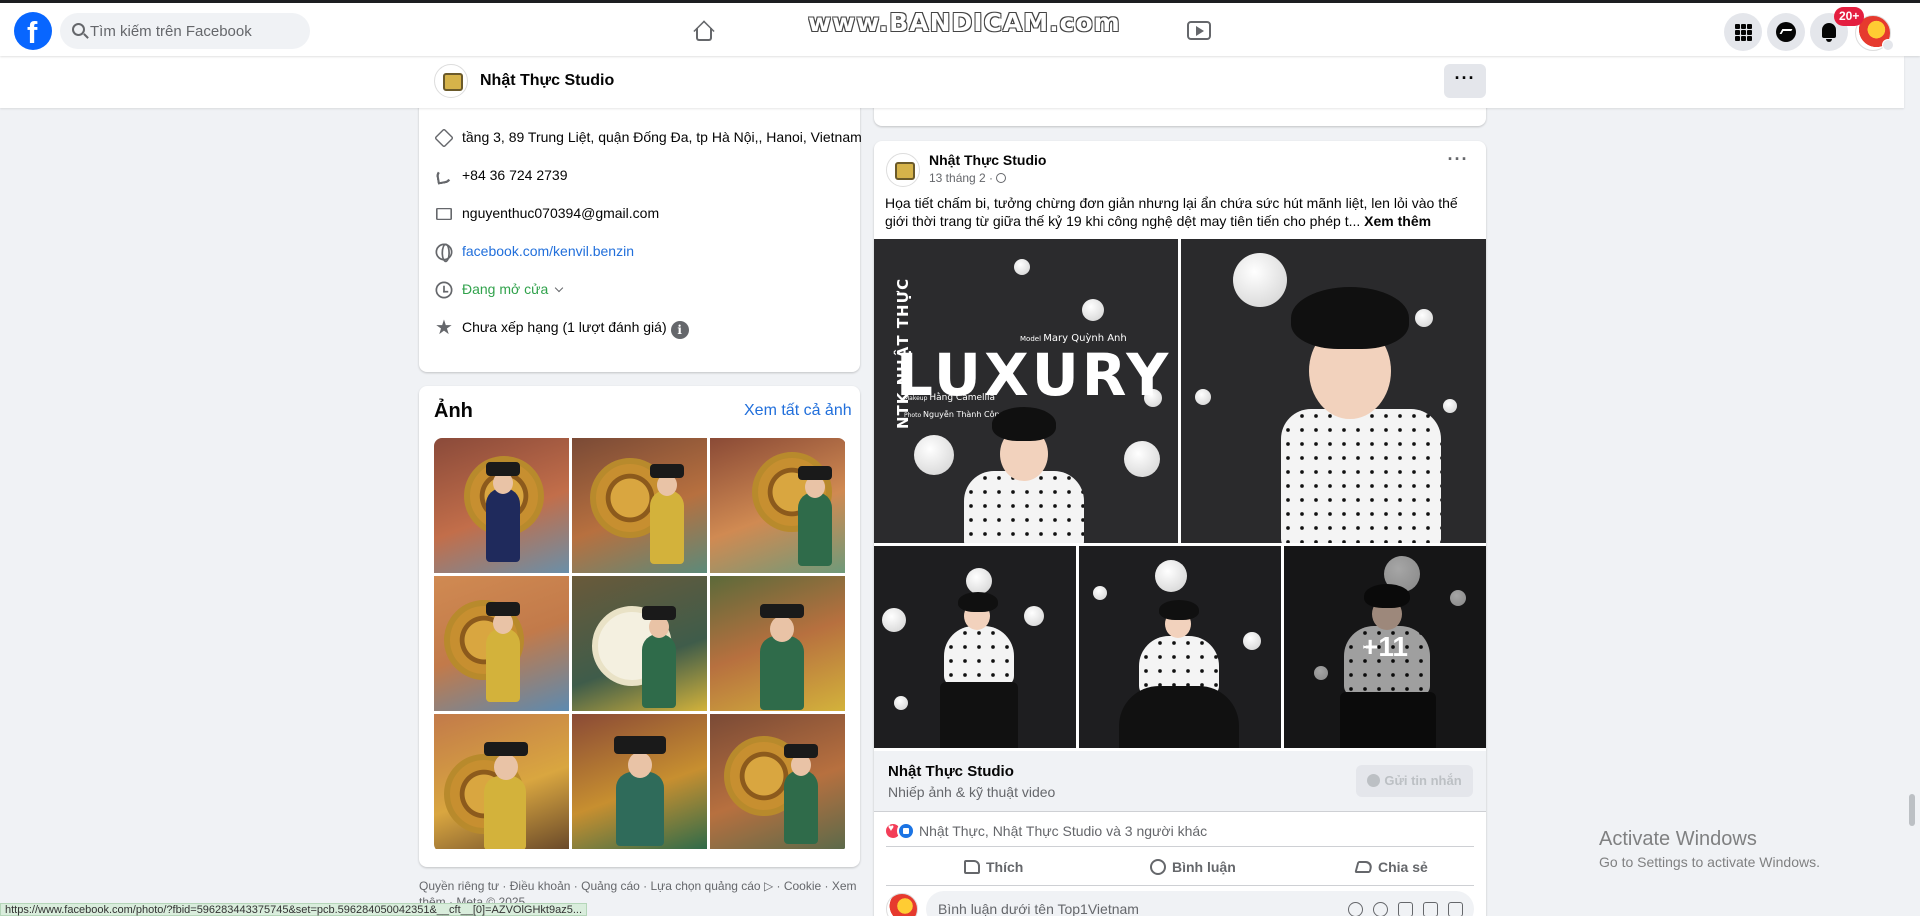 The height and width of the screenshot is (916, 1920). What do you see at coordinates (444, 138) in the screenshot?
I see `location-pin-icon` at bounding box center [444, 138].